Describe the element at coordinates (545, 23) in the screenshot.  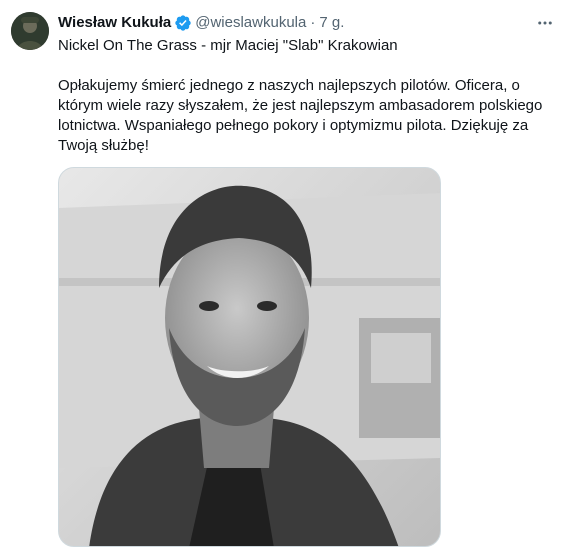
I see `more-options-icon` at that location.